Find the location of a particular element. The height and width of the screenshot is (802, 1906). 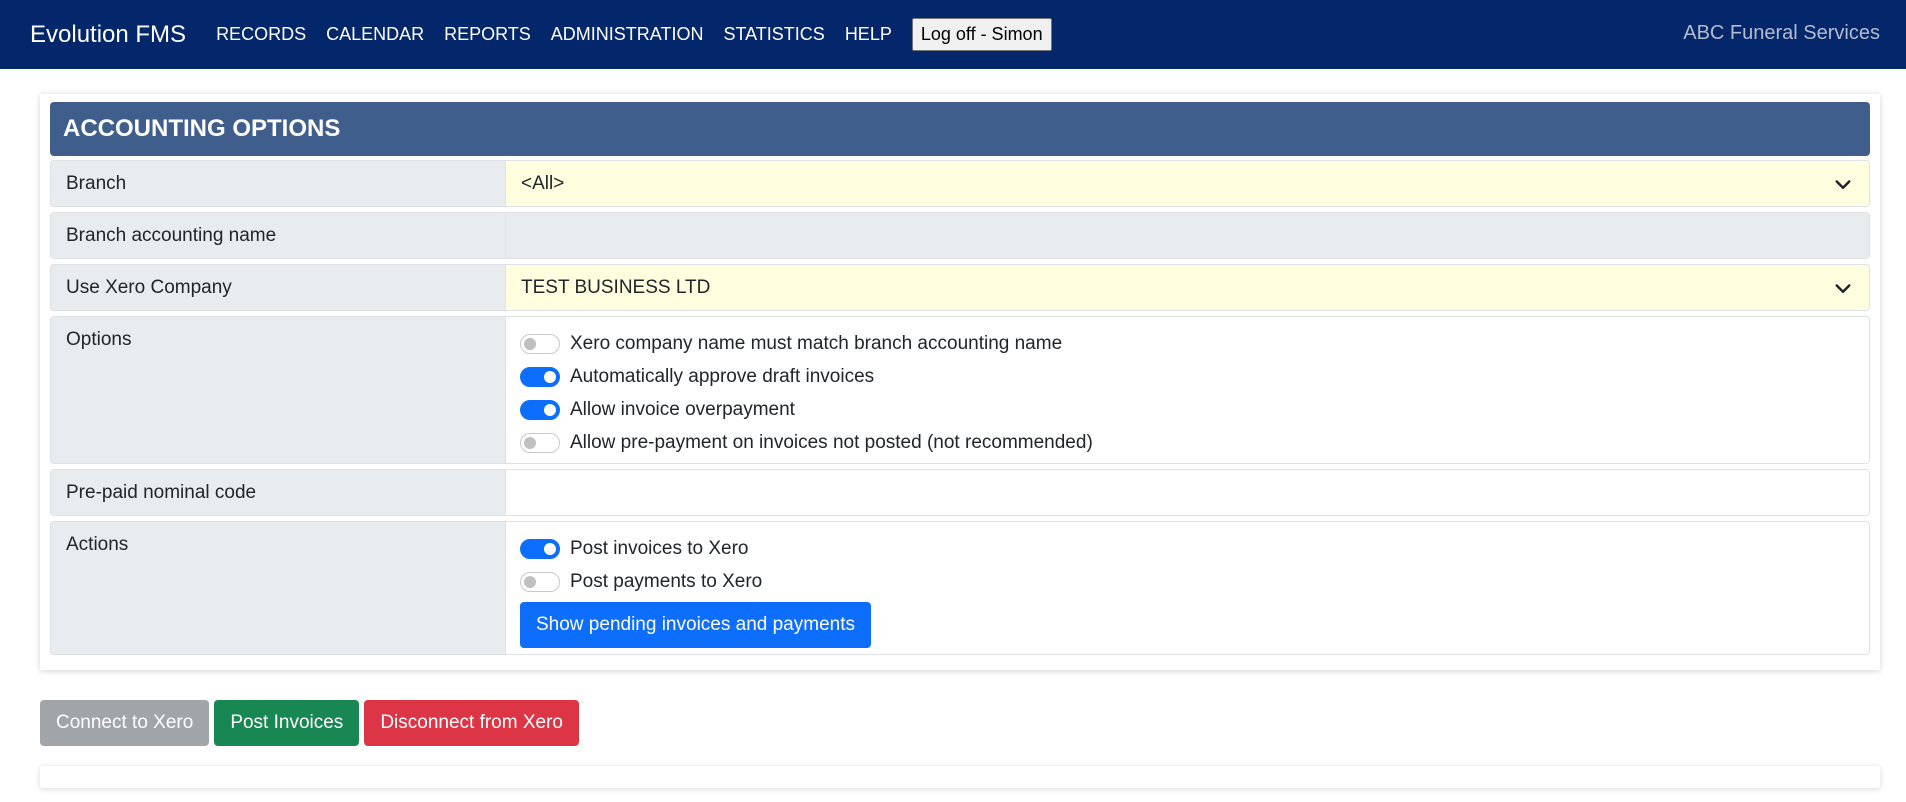

nav-calendar: CALENDAR is located at coordinates (375, 34).